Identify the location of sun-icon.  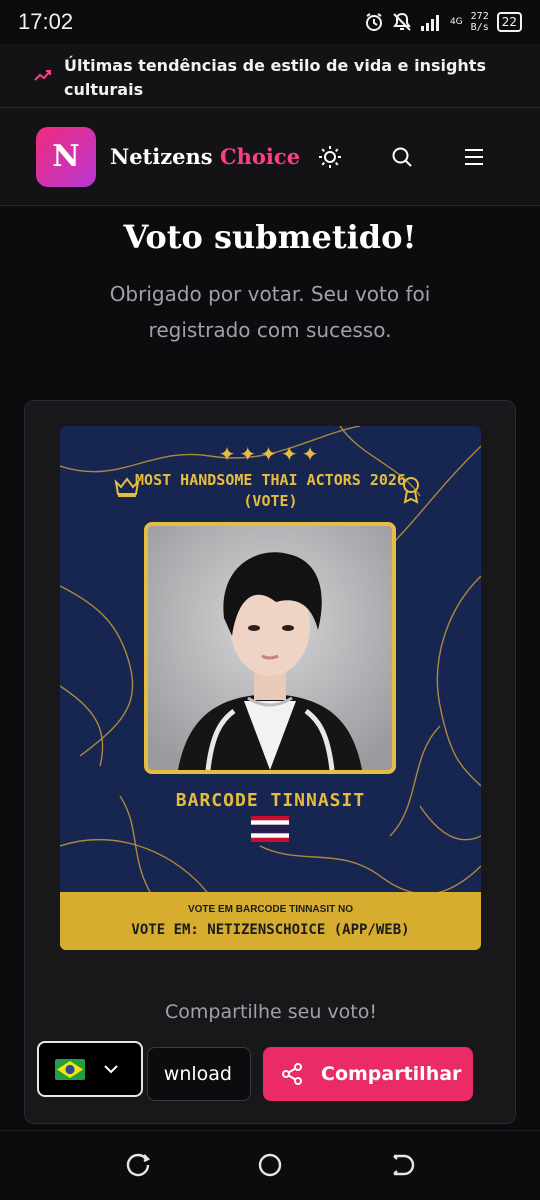
(330, 157).